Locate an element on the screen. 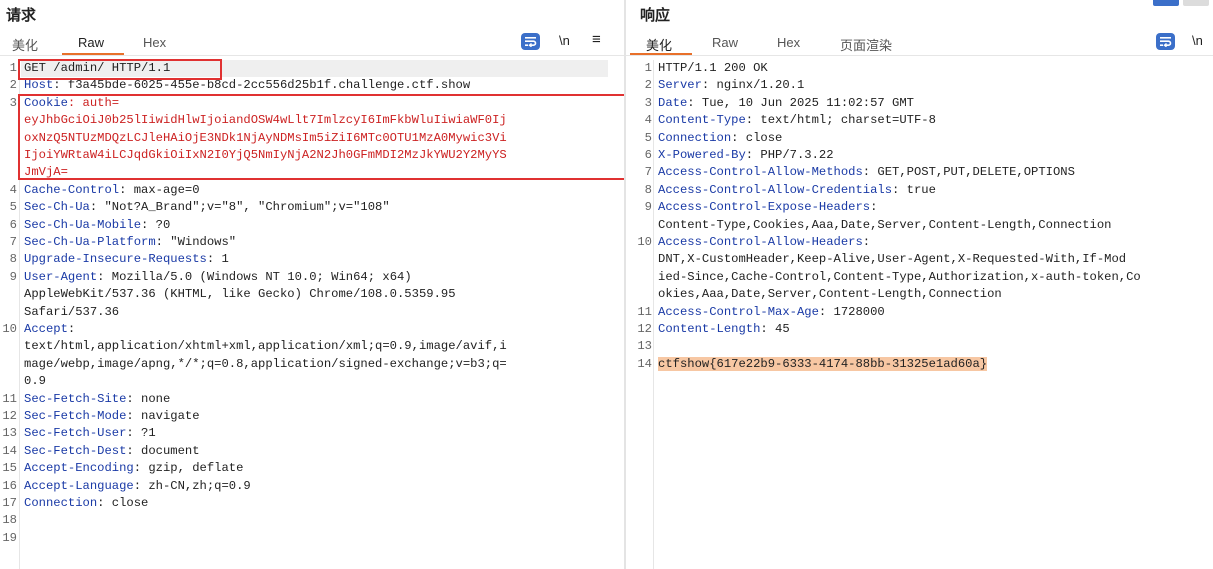  header-value: : is located at coordinates (71, 329).